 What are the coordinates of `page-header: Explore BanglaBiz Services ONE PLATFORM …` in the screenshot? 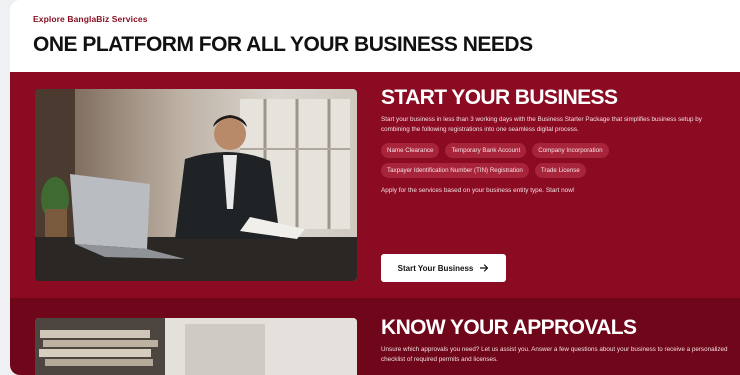 It's located at (386, 35).